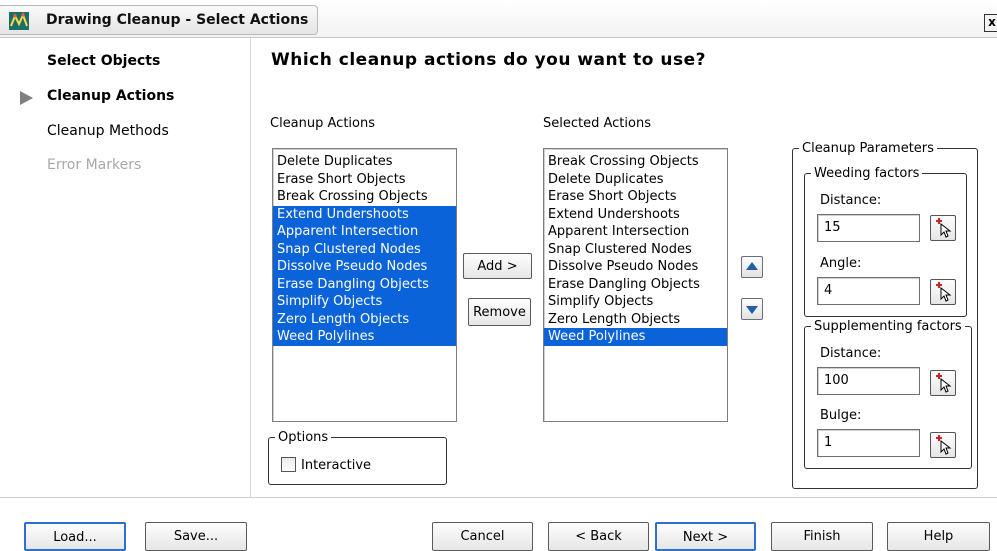  Describe the element at coordinates (705, 536) in the screenshot. I see `next-button: Next >` at that location.